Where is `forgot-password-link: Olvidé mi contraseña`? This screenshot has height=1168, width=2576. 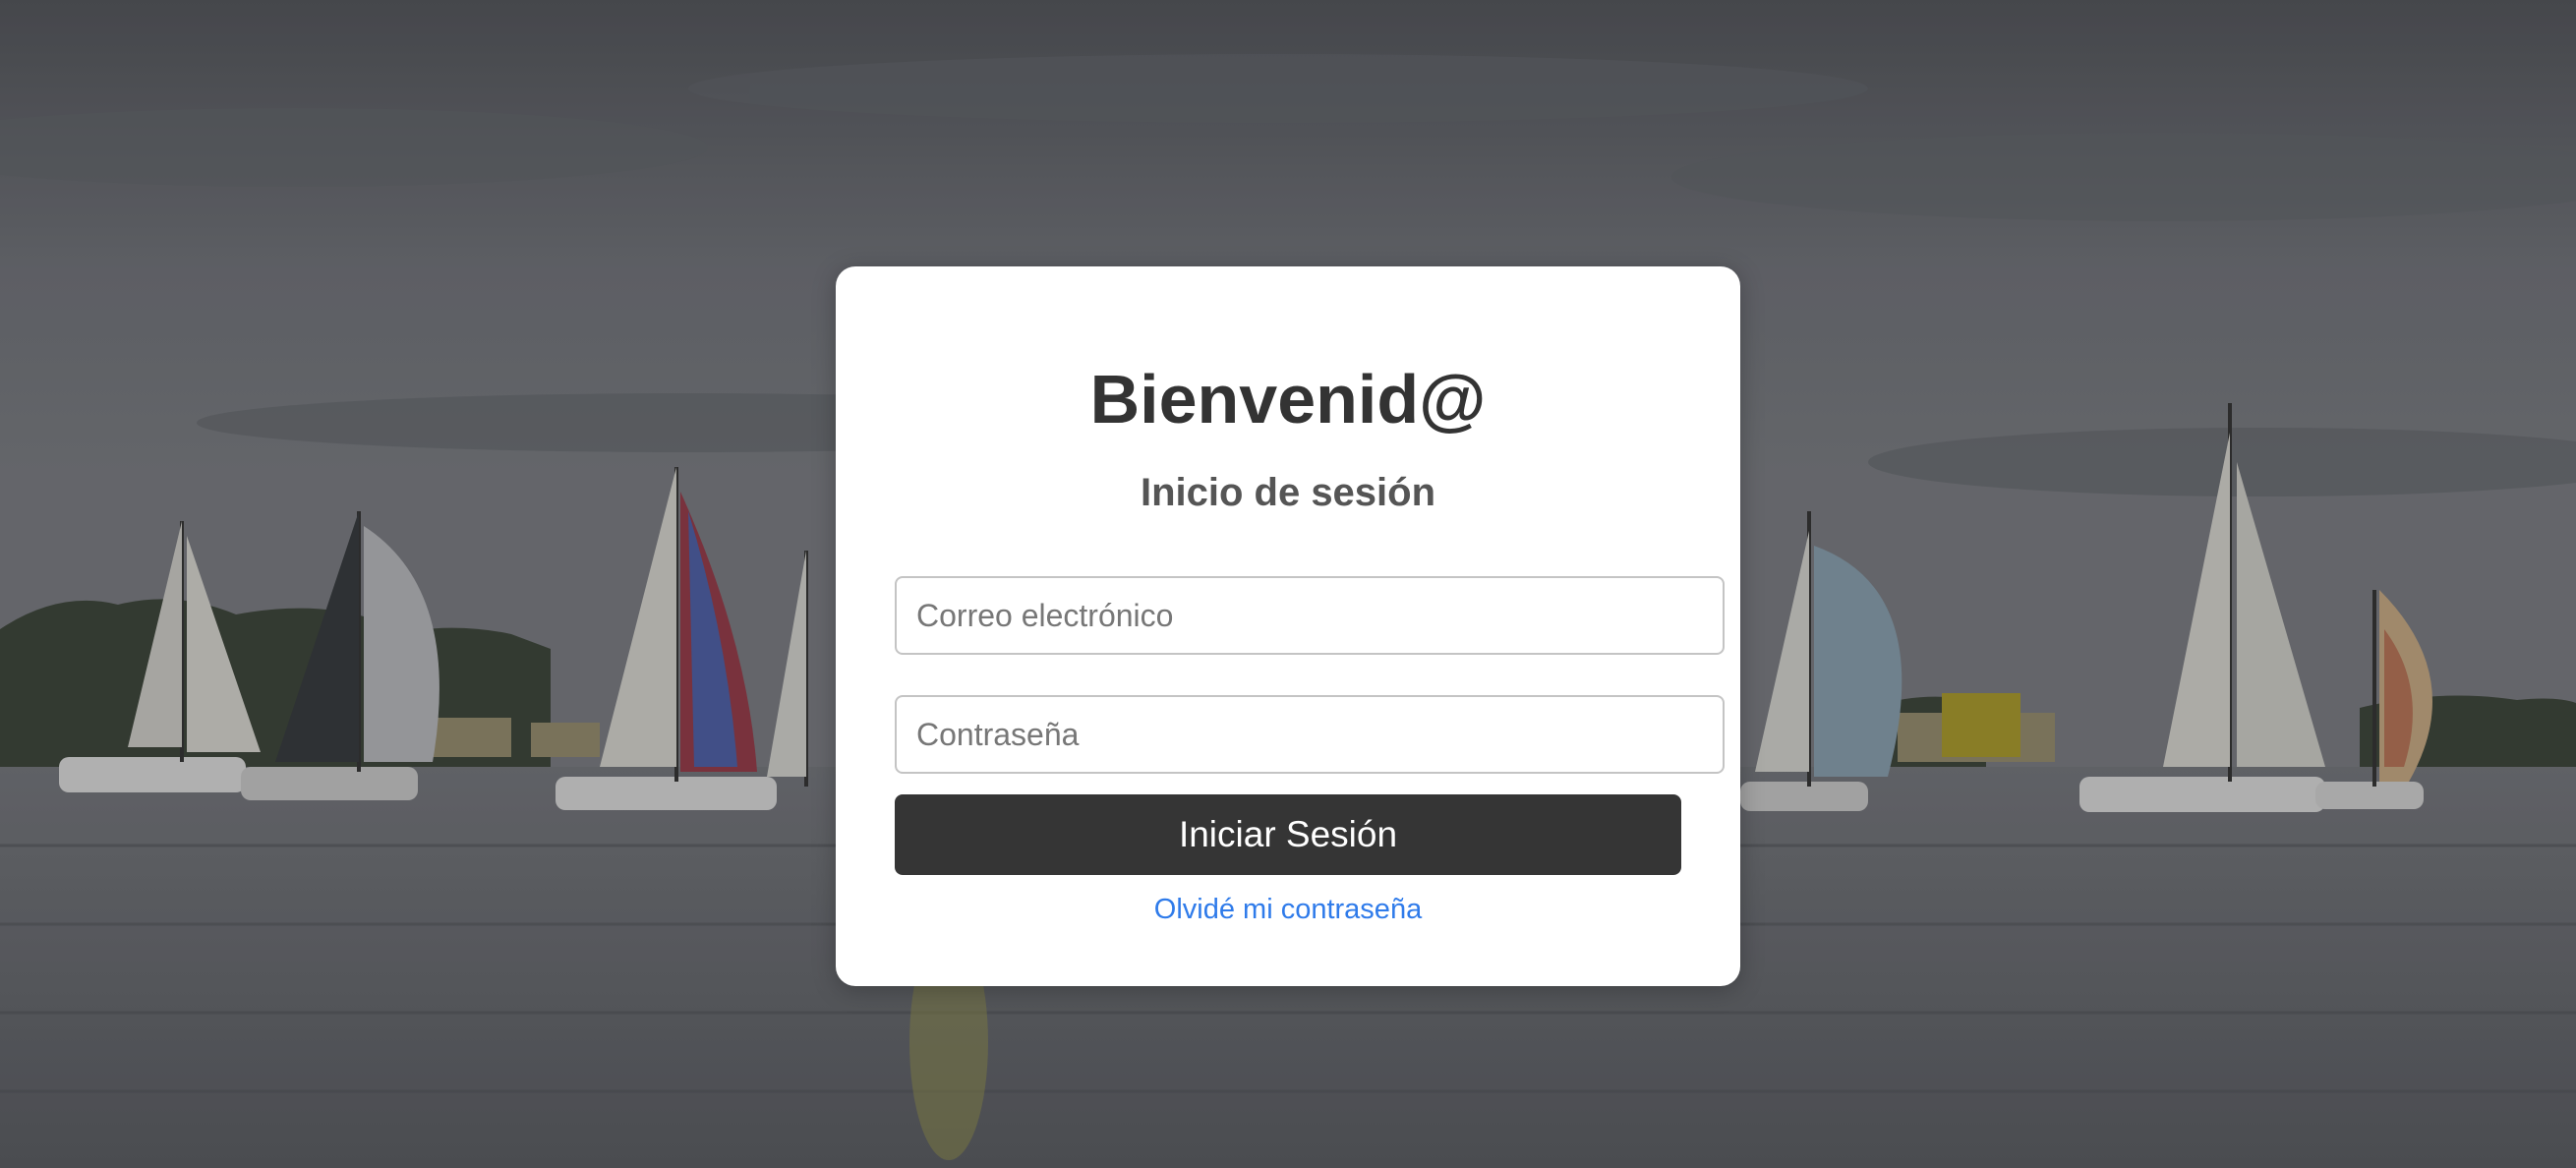
forgot-password-link: Olvidé mi contraseña is located at coordinates (1288, 910).